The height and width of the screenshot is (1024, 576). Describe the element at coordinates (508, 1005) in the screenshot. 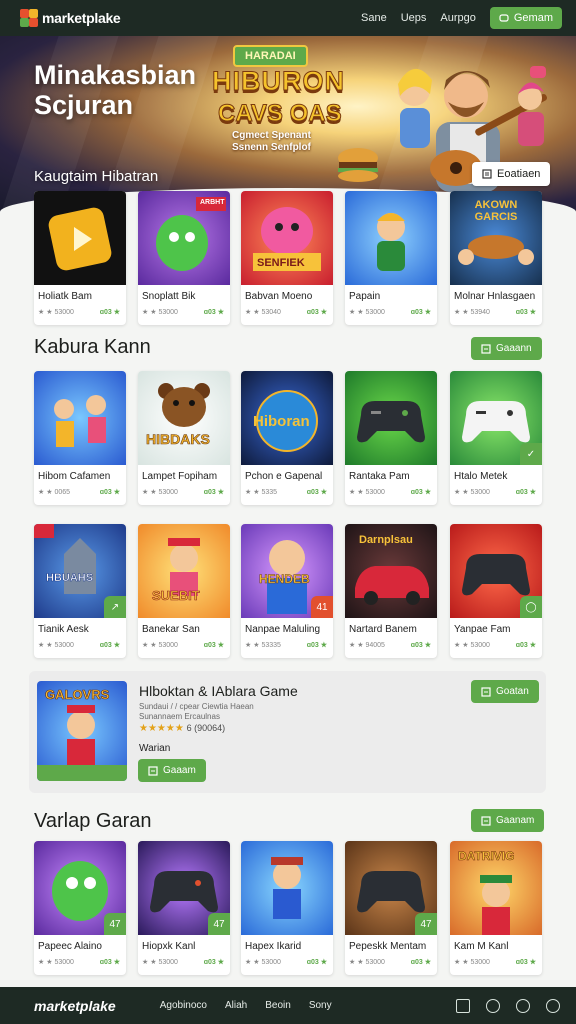

I see `footer-icons` at that location.